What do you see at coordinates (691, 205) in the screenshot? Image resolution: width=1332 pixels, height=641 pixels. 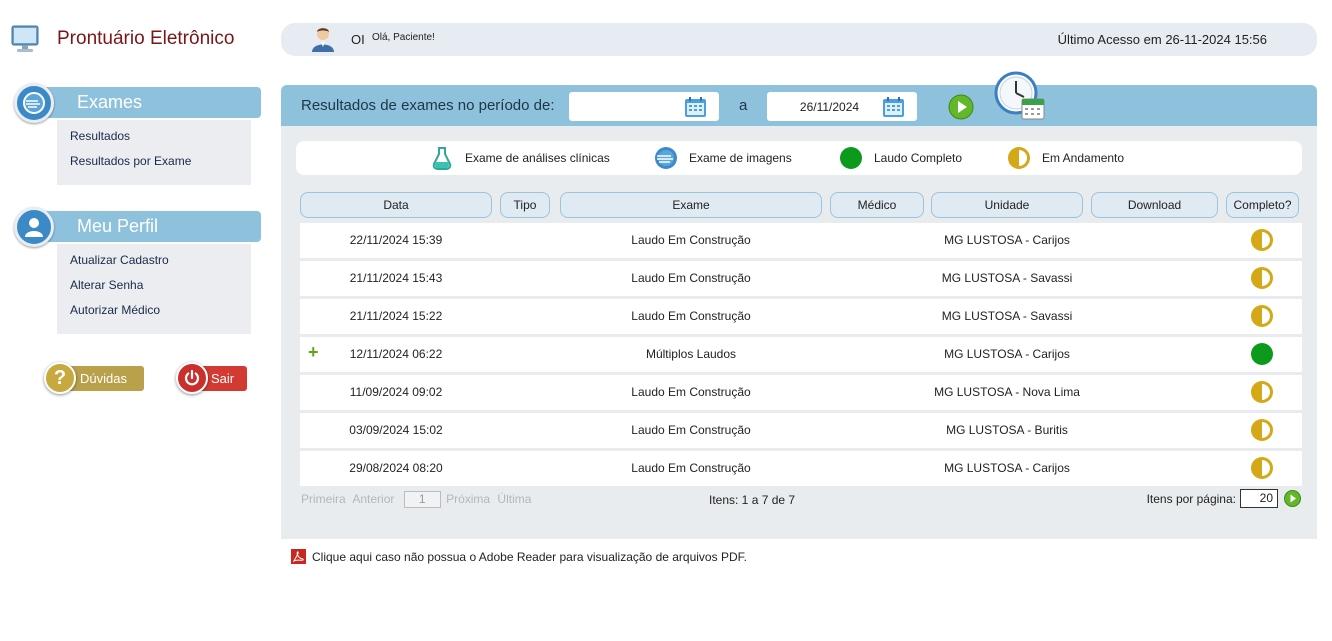 I see `column-header-exame: Exame` at bounding box center [691, 205].